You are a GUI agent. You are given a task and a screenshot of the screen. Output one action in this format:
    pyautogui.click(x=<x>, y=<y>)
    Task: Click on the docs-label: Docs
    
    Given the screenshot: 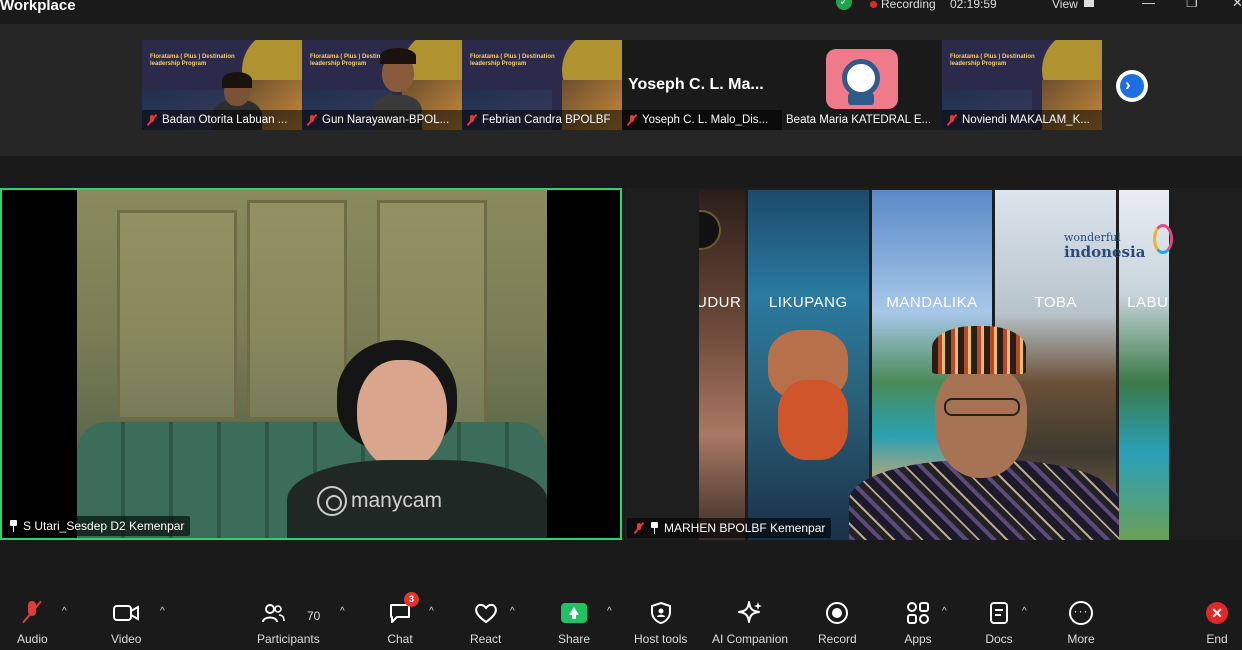 What is the action you would take?
    pyautogui.click(x=999, y=639)
    